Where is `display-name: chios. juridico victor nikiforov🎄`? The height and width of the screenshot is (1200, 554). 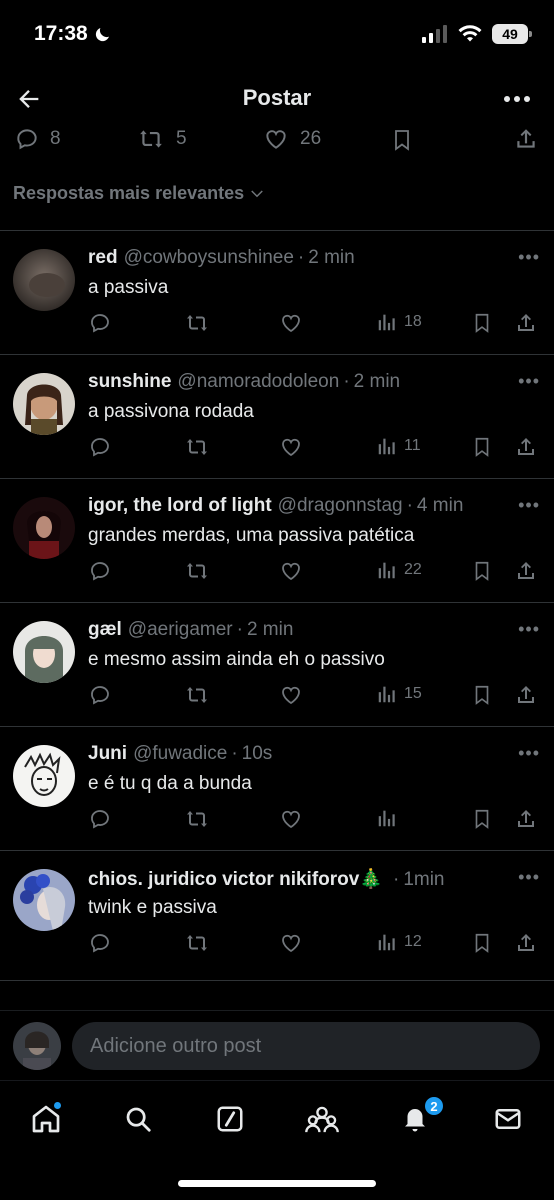 display-name: chios. juridico victor nikiforov🎄 is located at coordinates (235, 879).